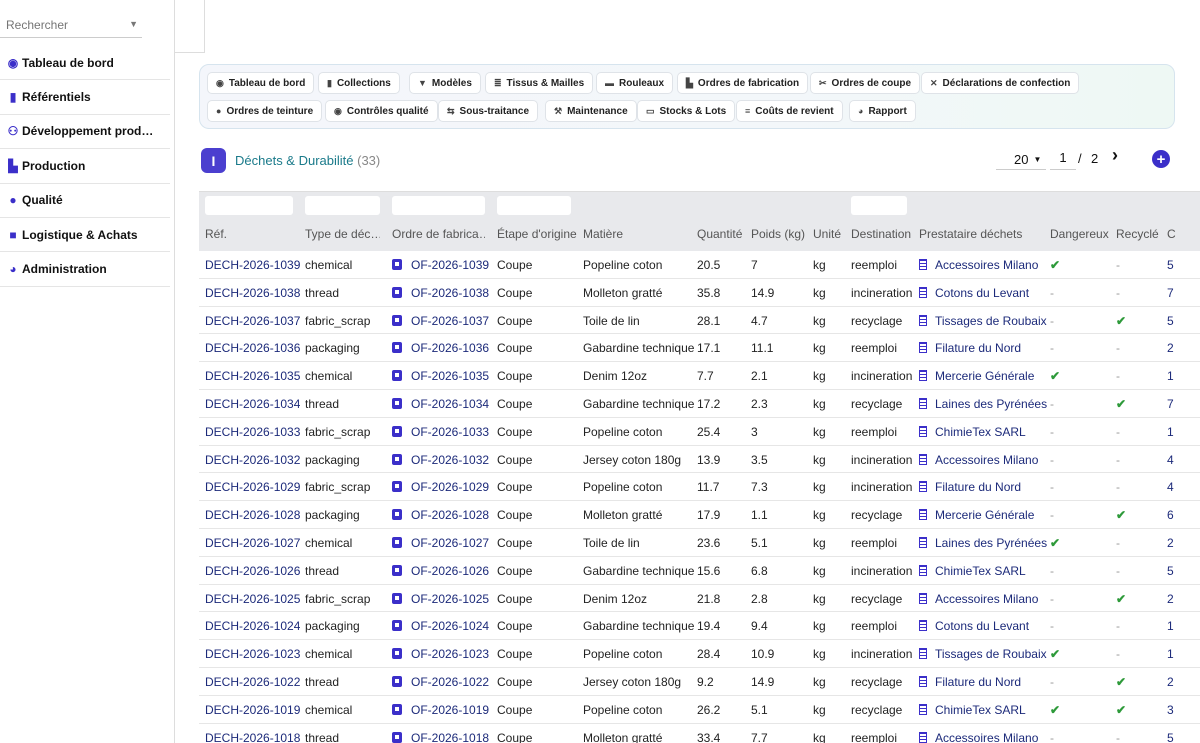  Describe the element at coordinates (252, 376) in the screenshot. I see `ref-link: DECH-2026-1035` at that location.